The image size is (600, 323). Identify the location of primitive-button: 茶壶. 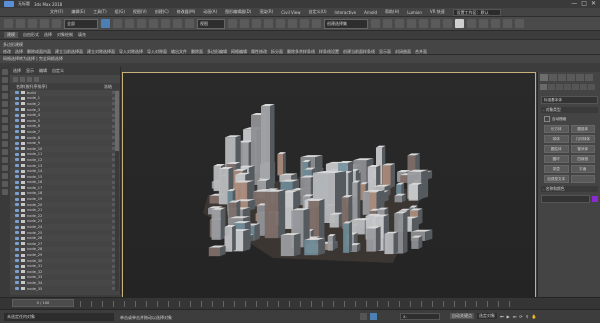
(556, 169).